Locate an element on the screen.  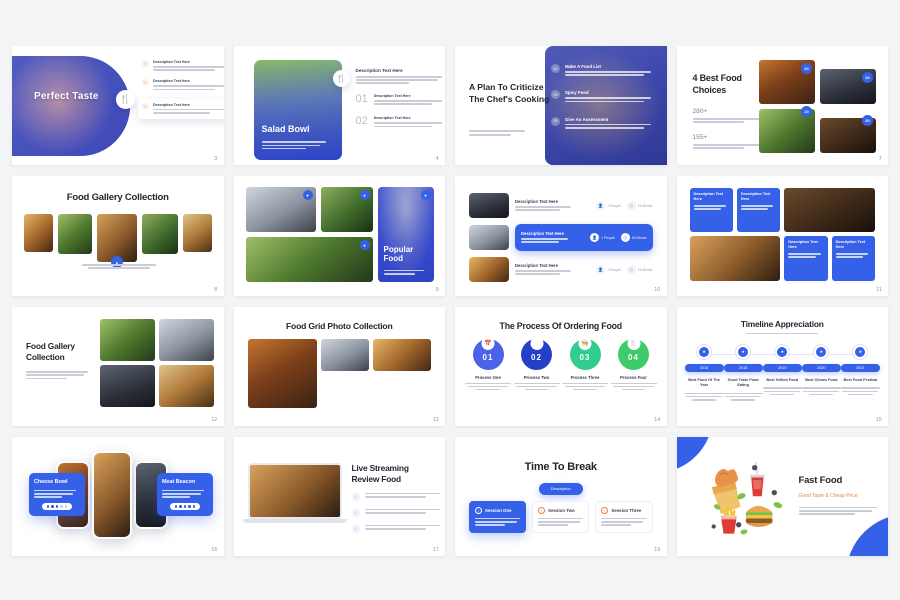
list-item-heading: Description Text Here is located at coordinates (171, 62).